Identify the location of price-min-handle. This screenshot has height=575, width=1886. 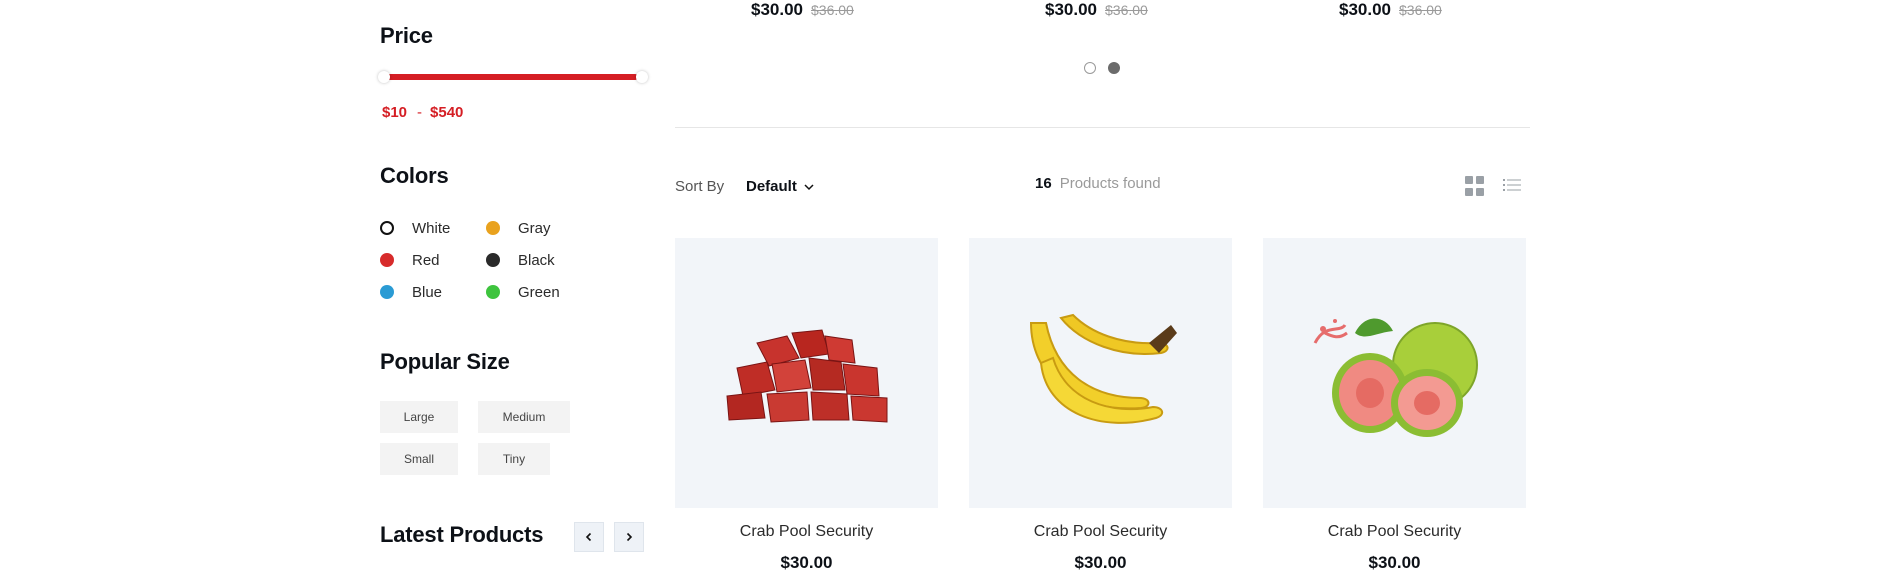
(384, 77).